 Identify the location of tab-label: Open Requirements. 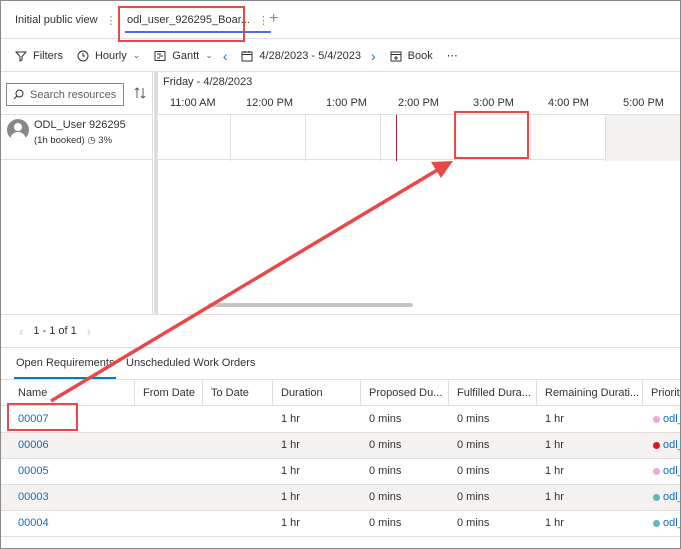
(65, 363).